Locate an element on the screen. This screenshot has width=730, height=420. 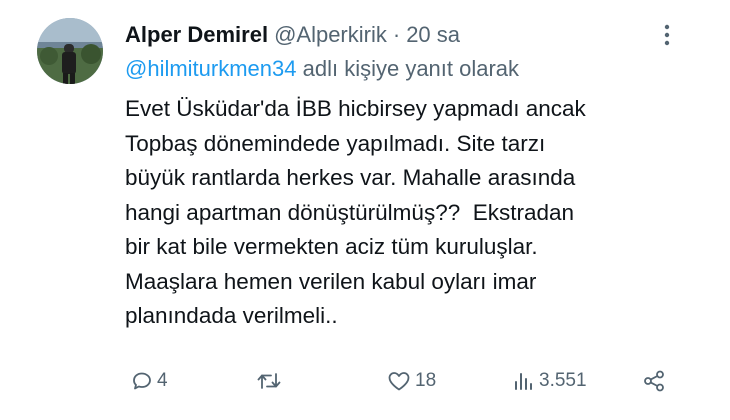
avatar is located at coordinates (70, 51).